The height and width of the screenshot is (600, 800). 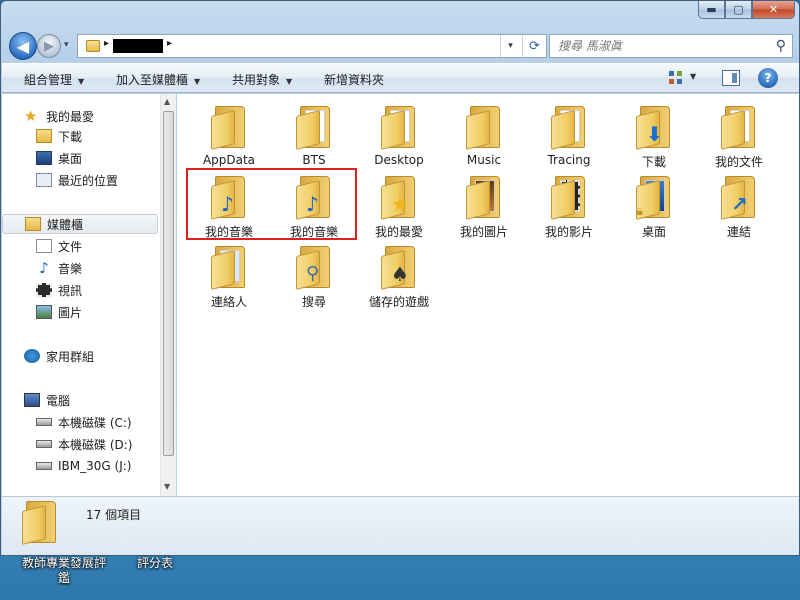 What do you see at coordinates (70, 290) in the screenshot?
I see `sidebar-item-label: 視訊` at bounding box center [70, 290].